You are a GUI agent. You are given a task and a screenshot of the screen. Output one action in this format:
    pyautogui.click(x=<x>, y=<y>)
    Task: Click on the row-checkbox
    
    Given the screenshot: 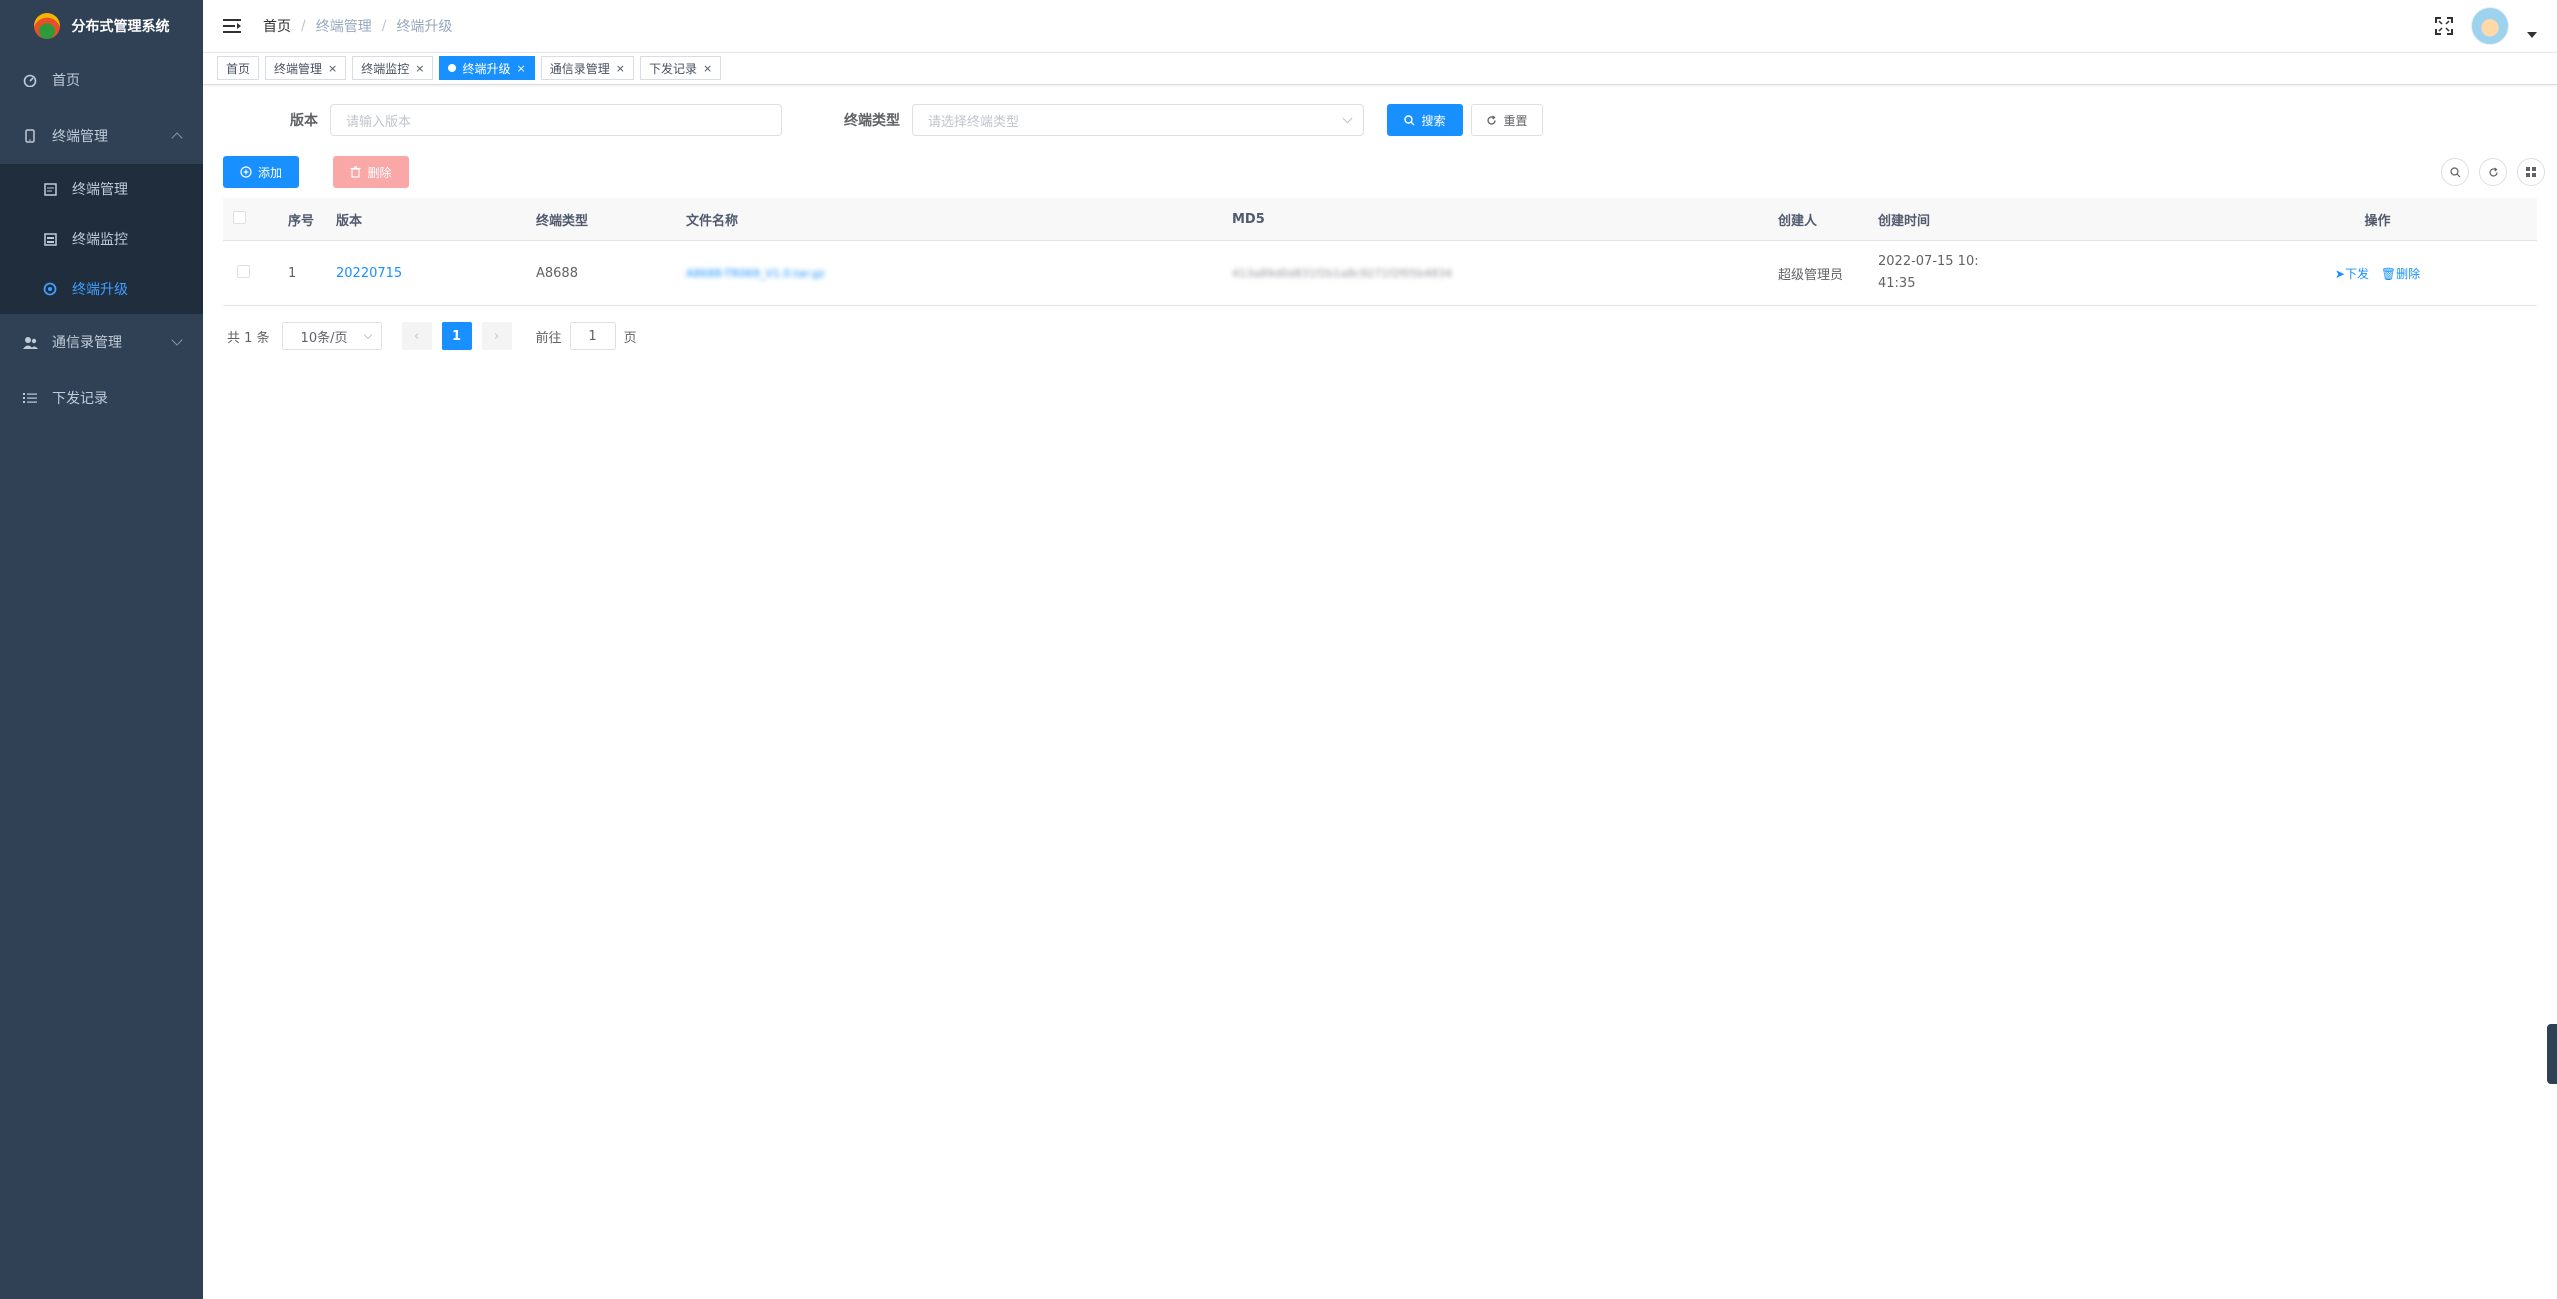 What is the action you would take?
    pyautogui.click(x=243, y=271)
    